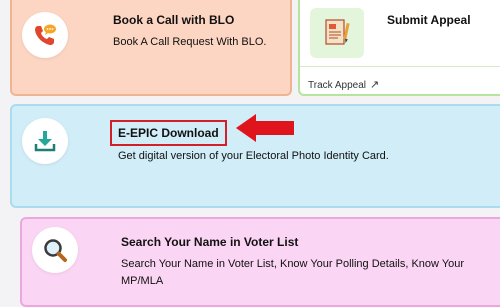  What do you see at coordinates (400, 66) in the screenshot?
I see `appeal-divider` at bounding box center [400, 66].